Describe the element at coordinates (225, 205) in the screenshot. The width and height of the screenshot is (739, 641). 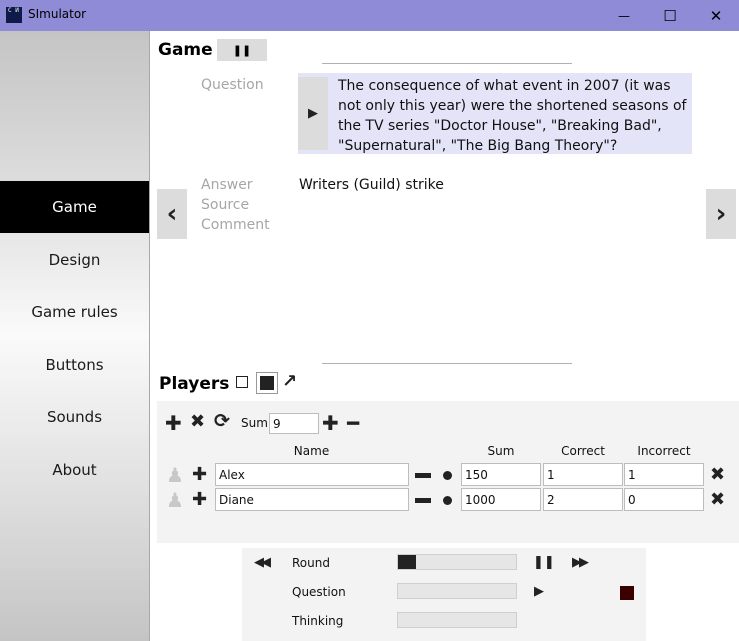
I see `source-label: Source` at that location.